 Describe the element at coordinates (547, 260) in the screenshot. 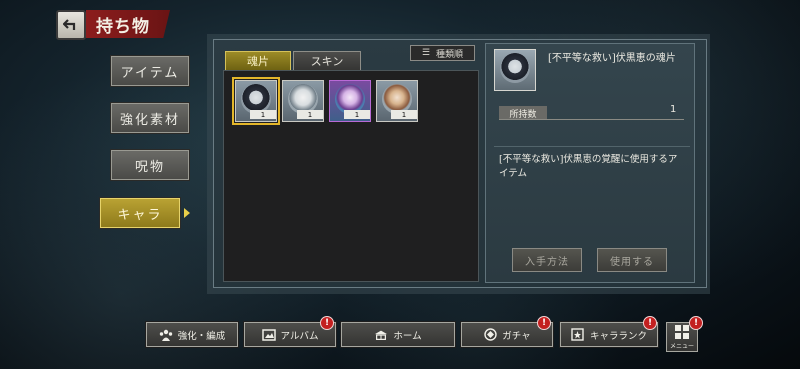

I see `acquire-method-button: 入手方法` at that location.